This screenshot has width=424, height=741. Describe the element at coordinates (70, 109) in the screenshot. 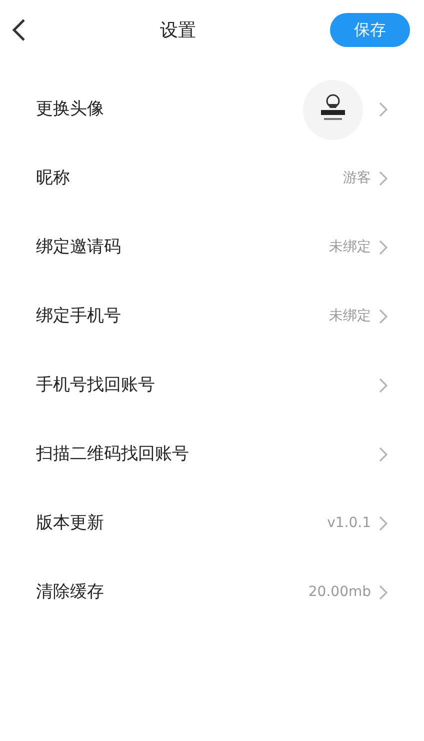

I see `setting-label: 更换头像` at that location.